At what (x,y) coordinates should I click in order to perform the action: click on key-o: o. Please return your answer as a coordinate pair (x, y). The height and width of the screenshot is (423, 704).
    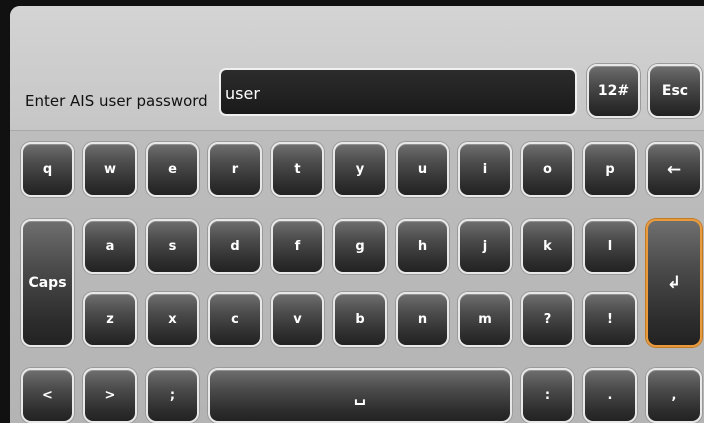
    Looking at the image, I should click on (547, 169).